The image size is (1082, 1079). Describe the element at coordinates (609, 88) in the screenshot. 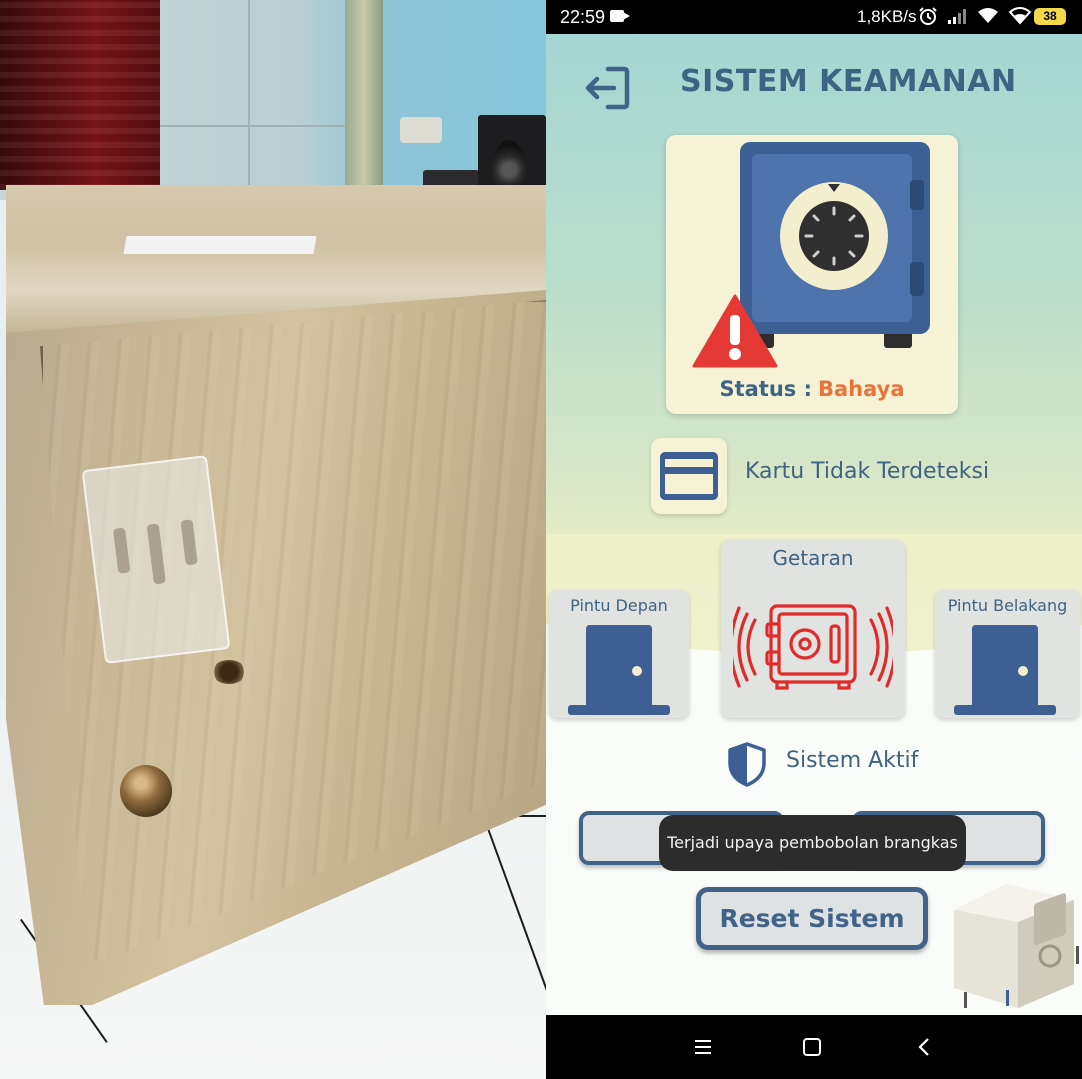

I see `back-arrow-icon` at that location.